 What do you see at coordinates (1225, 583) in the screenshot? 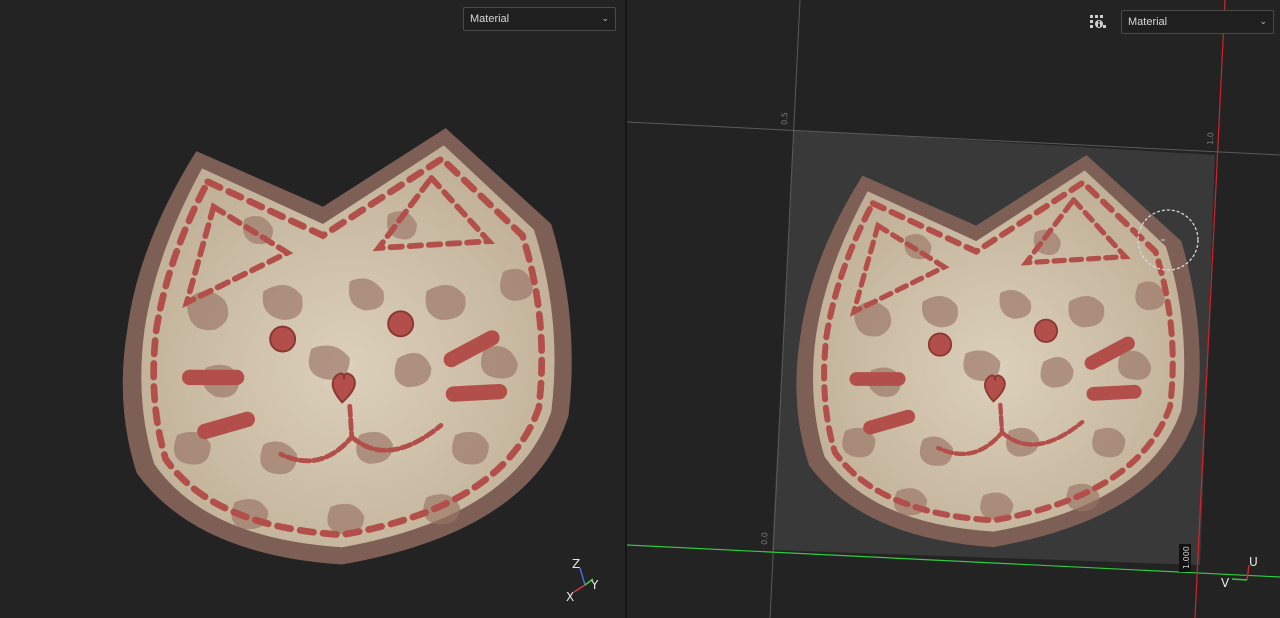
I see `gizmo-v-label: V` at bounding box center [1225, 583].